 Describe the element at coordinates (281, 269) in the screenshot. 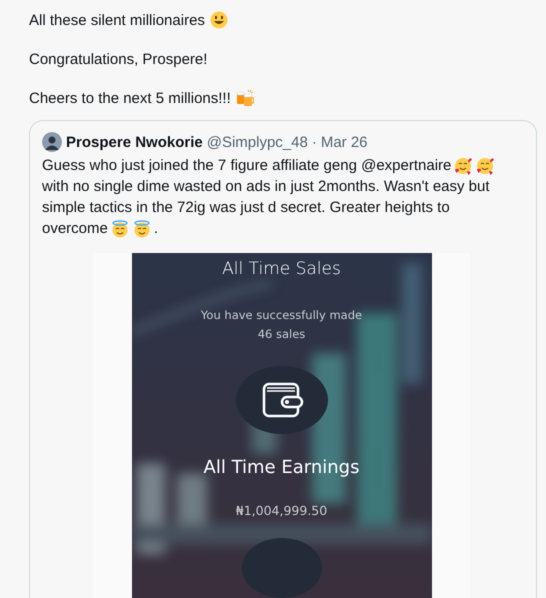

I see `sales-title: All Time Sales` at that location.